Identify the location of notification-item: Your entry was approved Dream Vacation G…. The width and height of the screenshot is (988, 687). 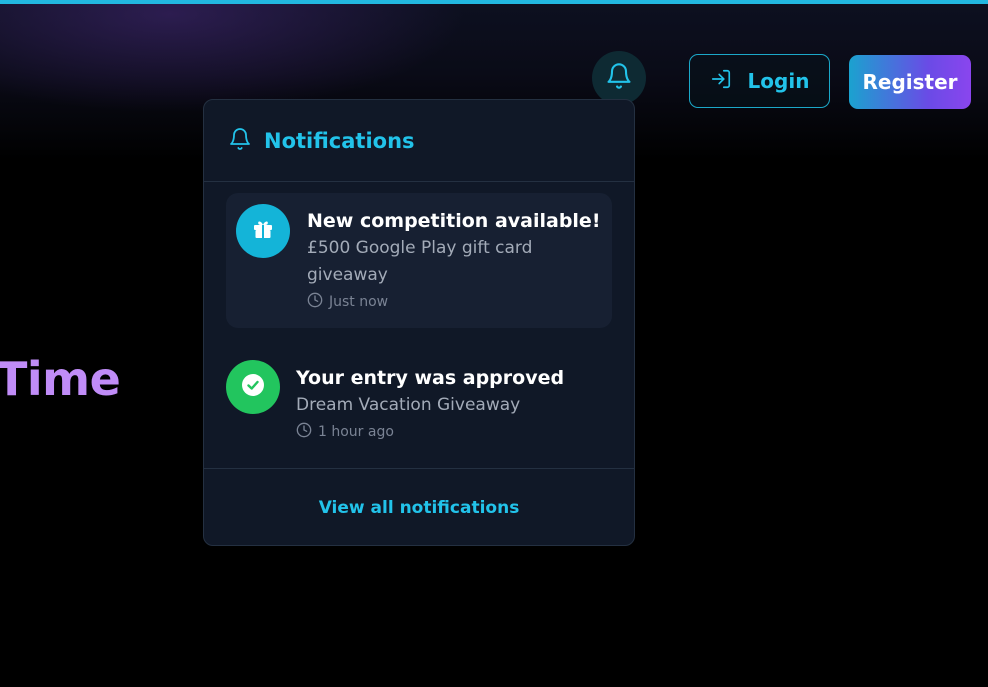
(419, 408).